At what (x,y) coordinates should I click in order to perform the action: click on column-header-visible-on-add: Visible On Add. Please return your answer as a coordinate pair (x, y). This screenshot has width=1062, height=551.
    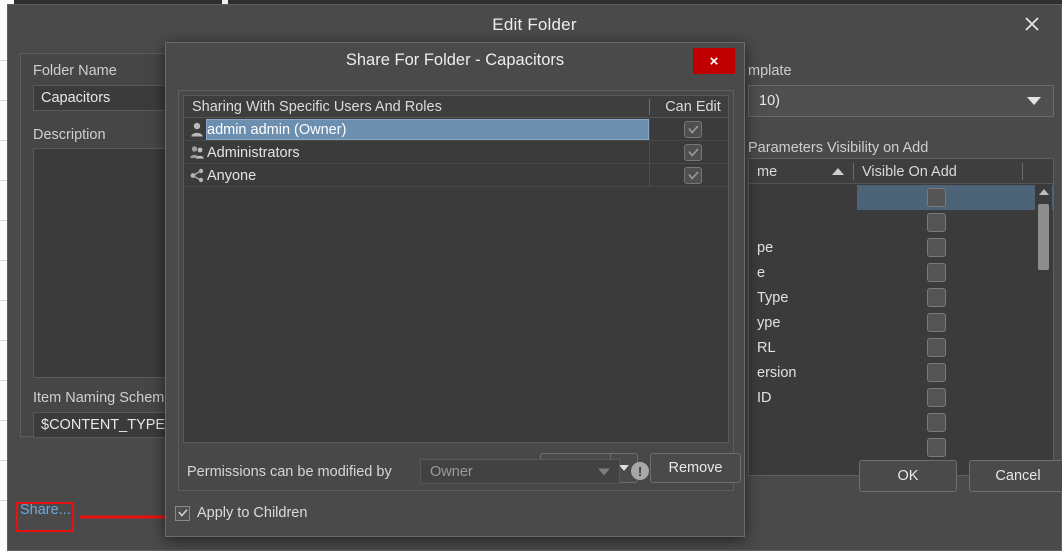
    Looking at the image, I should click on (936, 171).